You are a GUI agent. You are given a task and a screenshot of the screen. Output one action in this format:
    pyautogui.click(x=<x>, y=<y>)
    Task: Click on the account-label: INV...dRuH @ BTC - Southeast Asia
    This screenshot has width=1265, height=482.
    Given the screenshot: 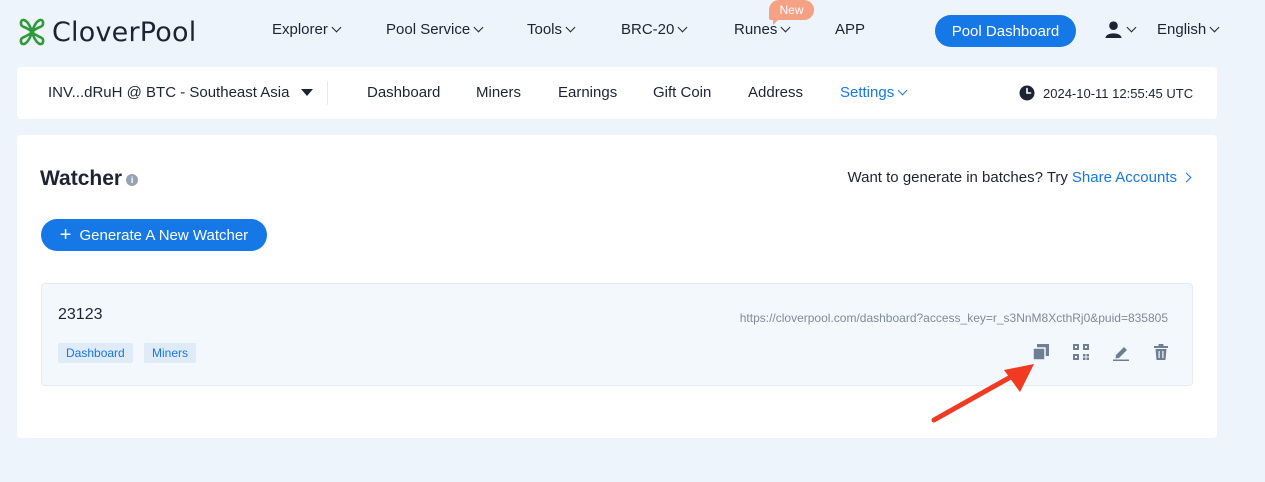 What is the action you would take?
    pyautogui.click(x=169, y=92)
    